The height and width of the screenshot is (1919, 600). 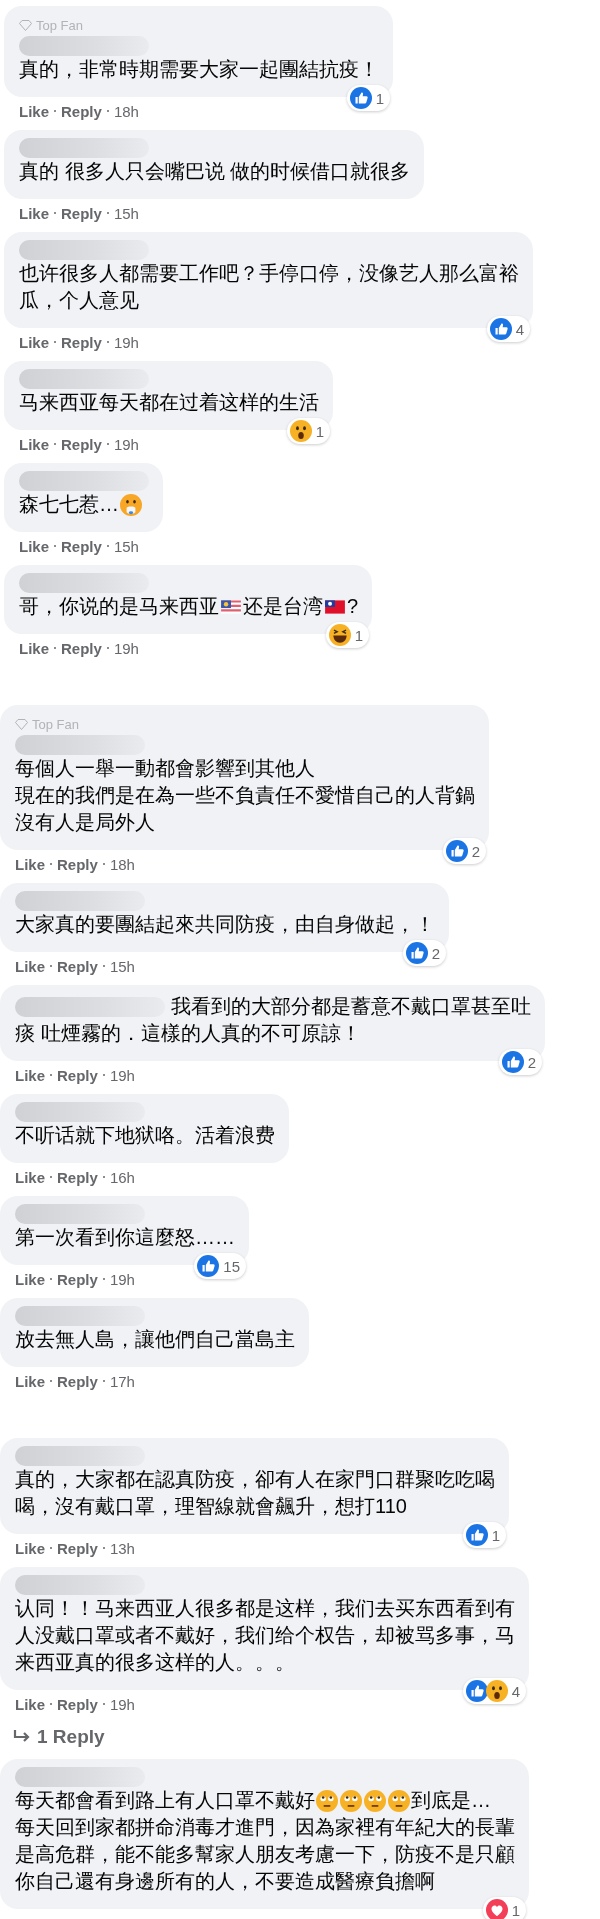 I want to click on heart-icon, so click(x=496, y=1909).